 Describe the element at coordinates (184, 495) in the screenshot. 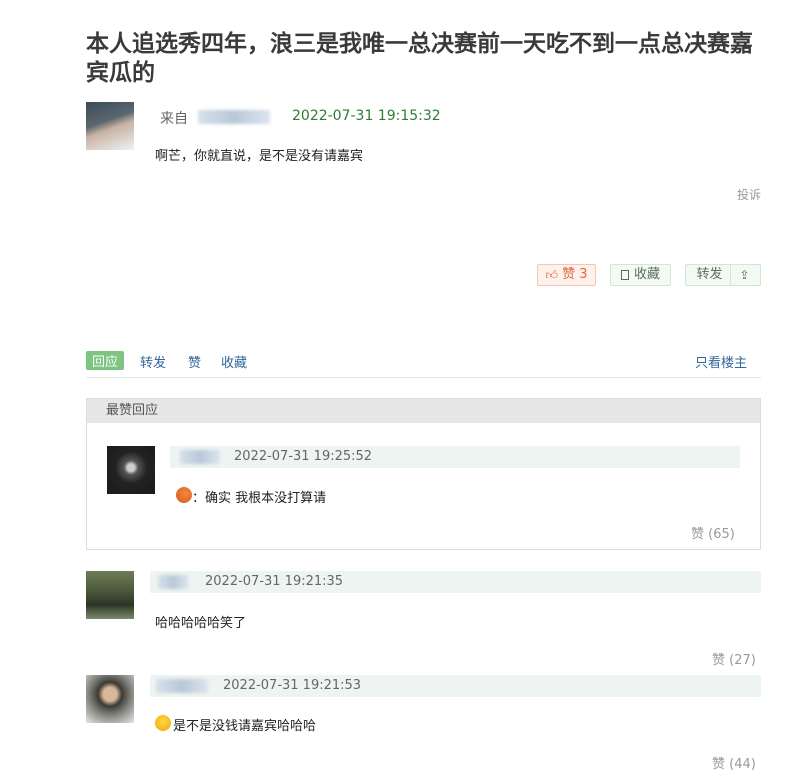

I see `carrot-emoji-icon` at that location.